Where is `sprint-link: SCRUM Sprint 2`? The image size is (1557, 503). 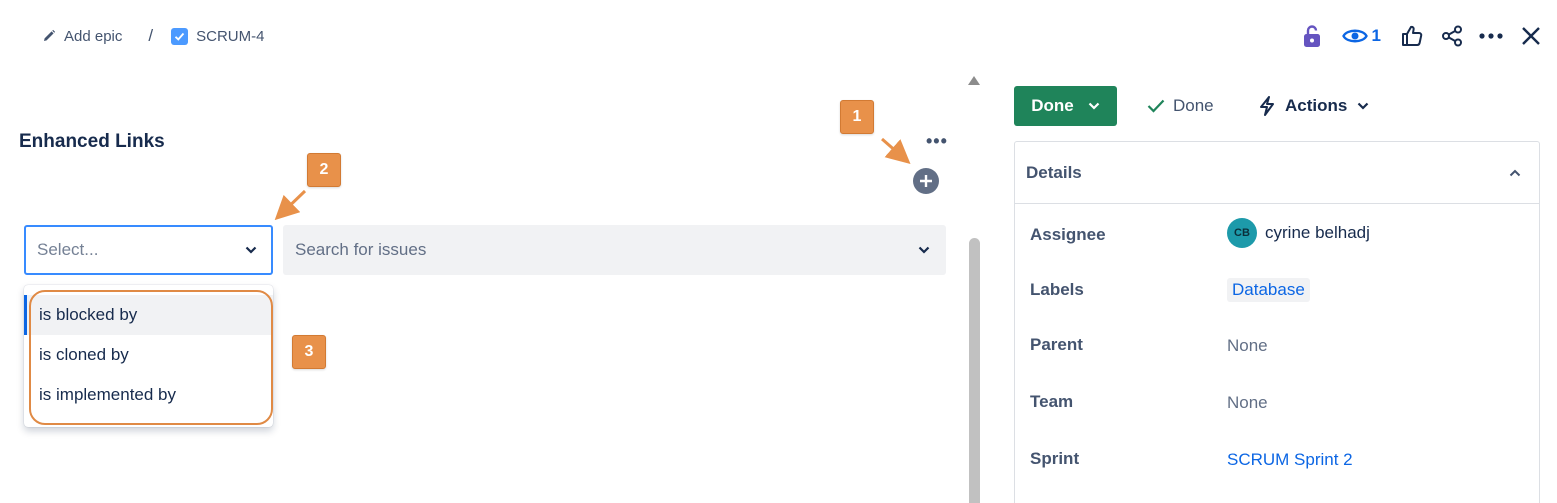
sprint-link: SCRUM Sprint 2 is located at coordinates (1290, 460).